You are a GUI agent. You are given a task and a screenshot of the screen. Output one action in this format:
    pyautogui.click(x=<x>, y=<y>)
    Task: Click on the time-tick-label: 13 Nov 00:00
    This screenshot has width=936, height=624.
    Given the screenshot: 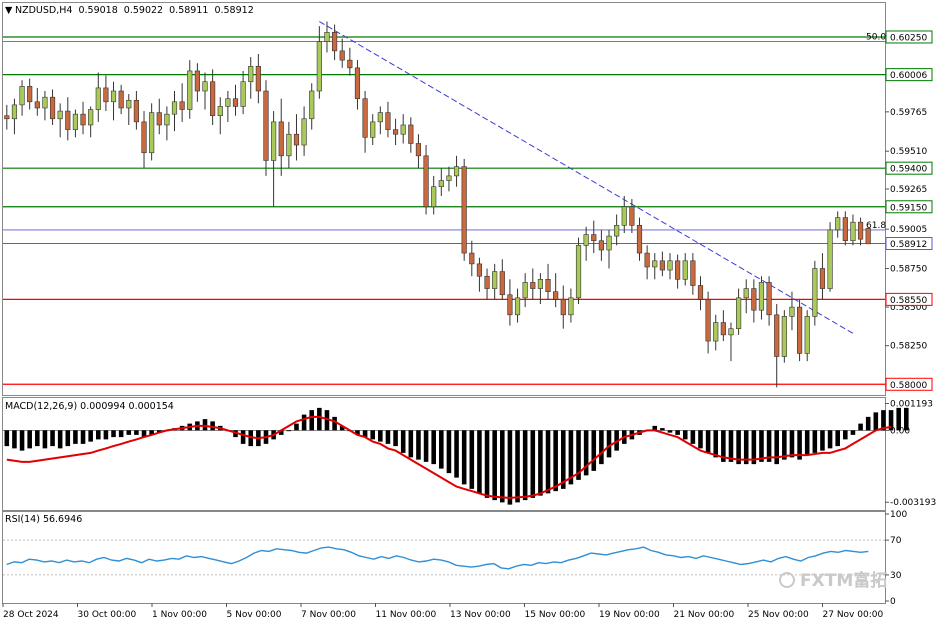 What is the action you would take?
    pyautogui.click(x=480, y=615)
    